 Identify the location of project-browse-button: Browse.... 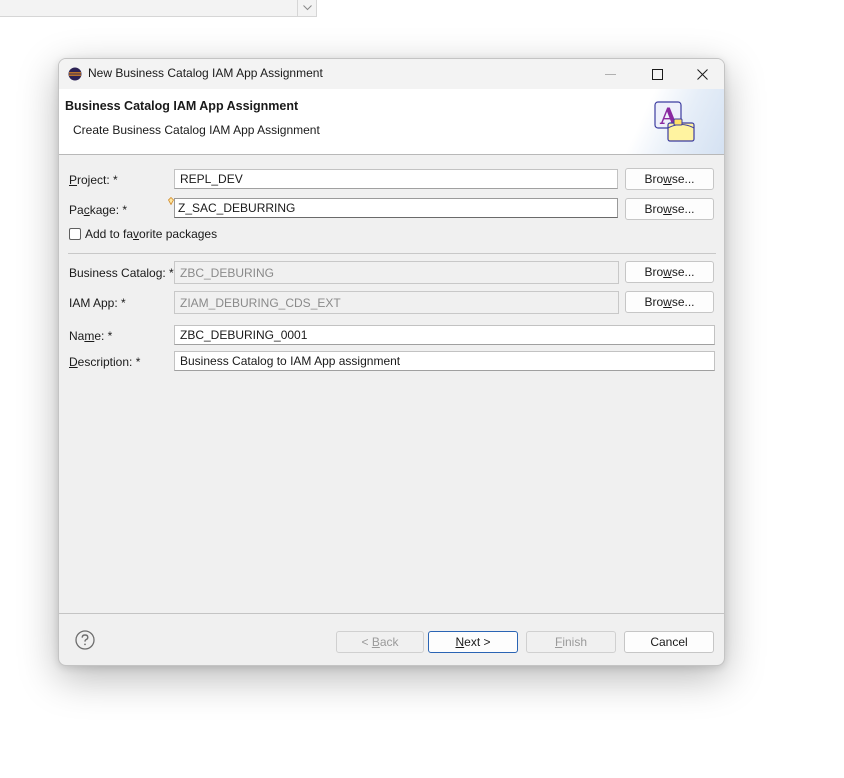
(669, 179).